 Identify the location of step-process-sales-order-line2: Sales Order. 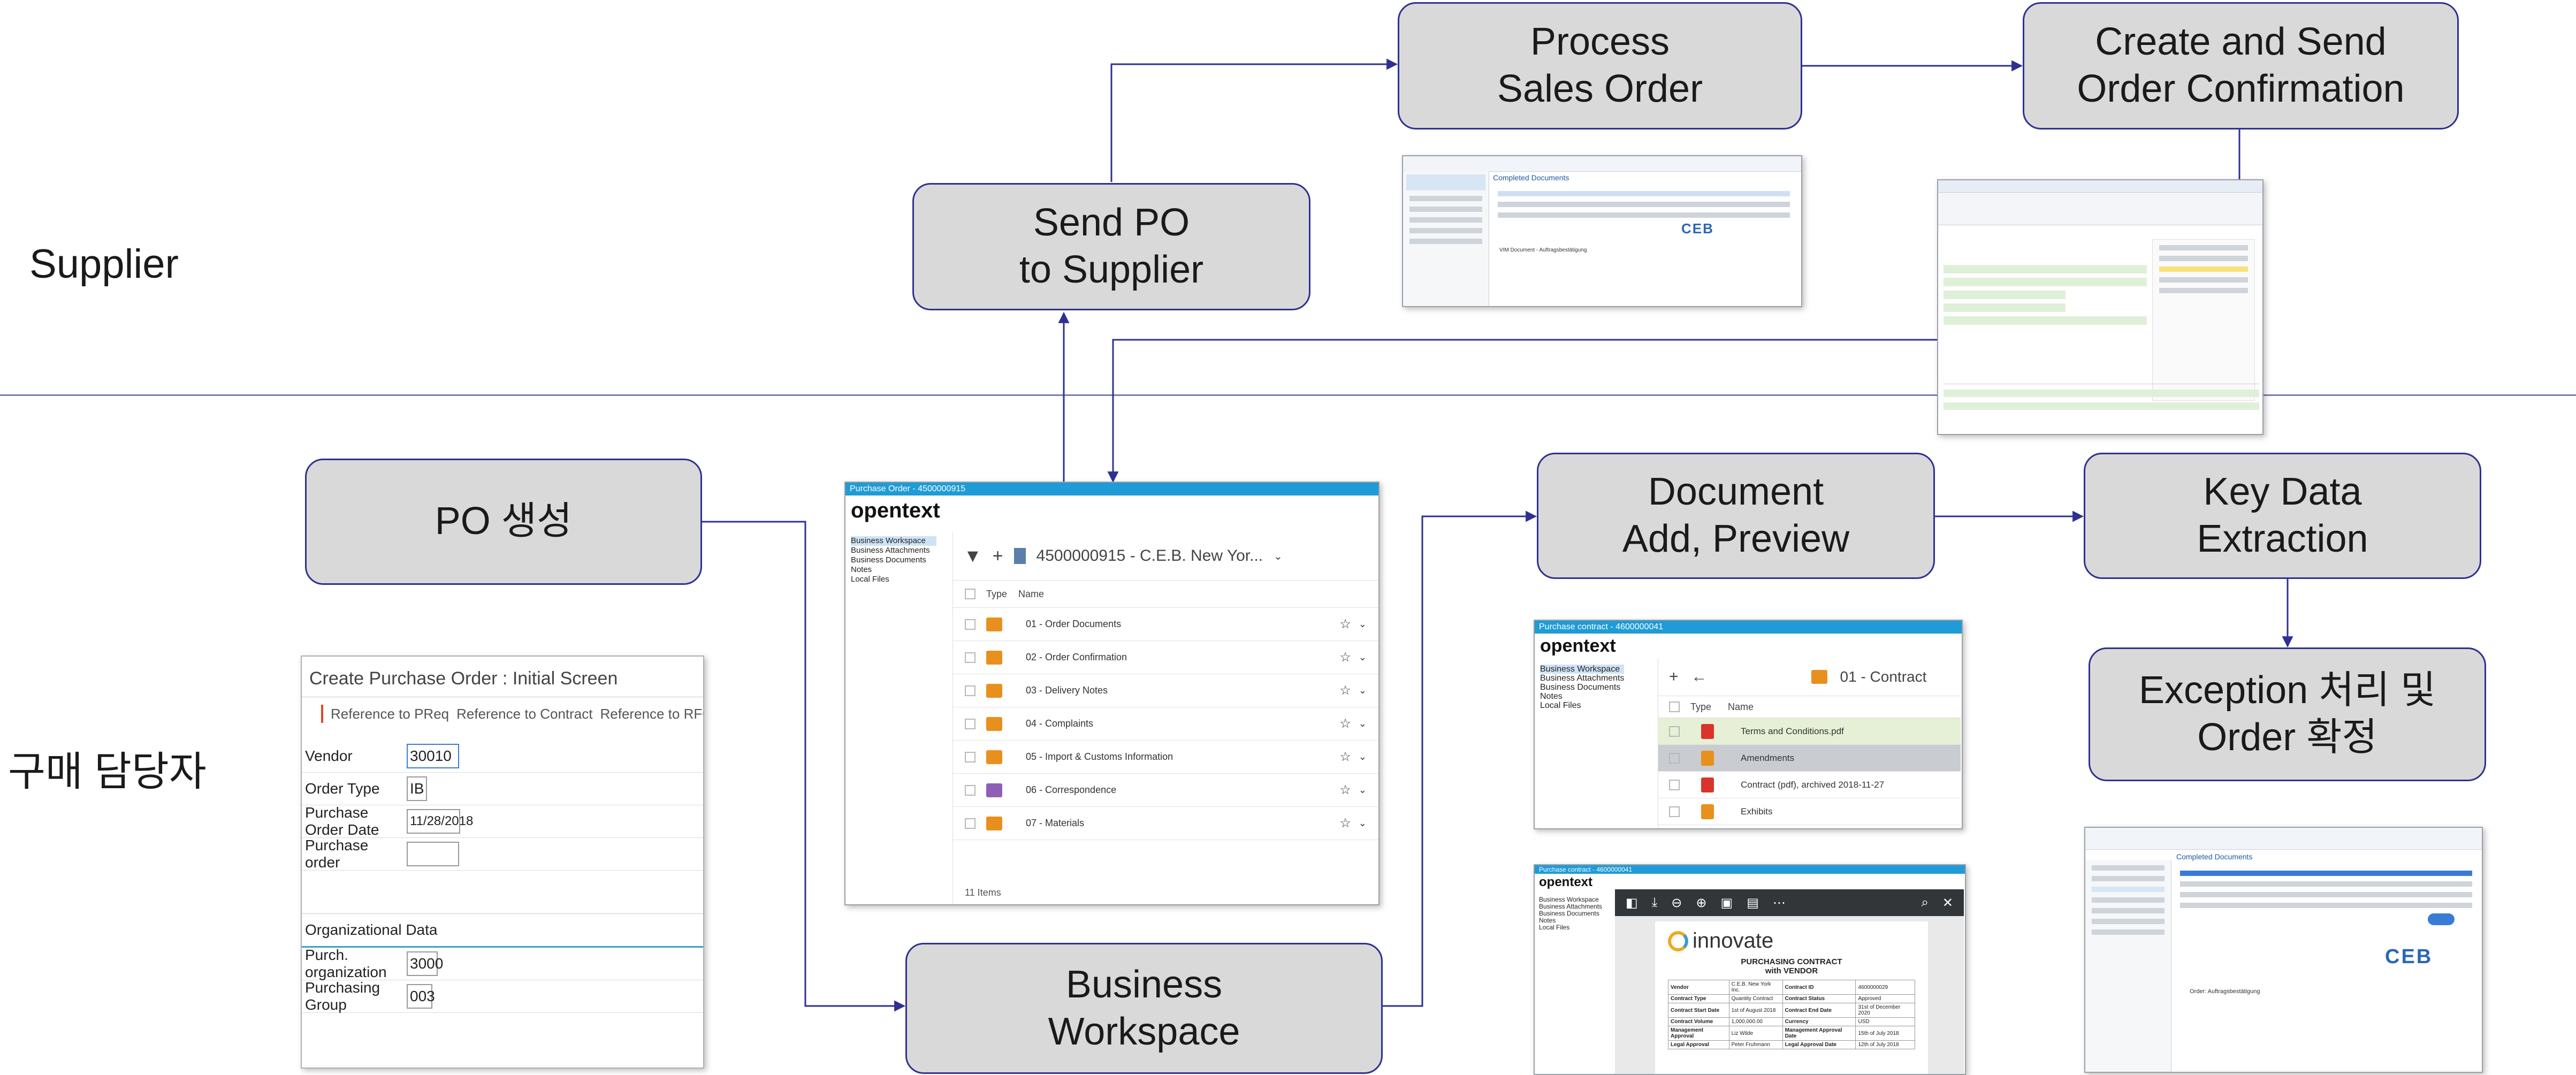
(1600, 88).